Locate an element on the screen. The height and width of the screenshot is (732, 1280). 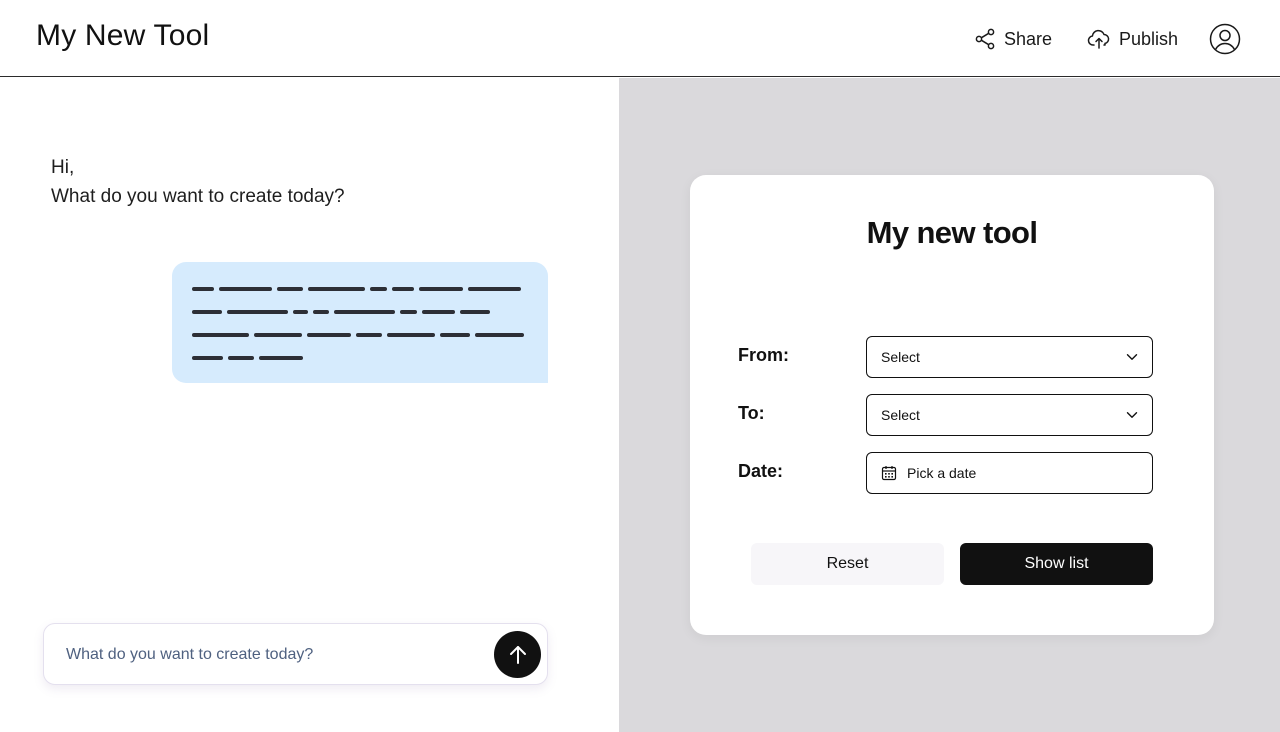
from-select-value: Select is located at coordinates (900, 357).